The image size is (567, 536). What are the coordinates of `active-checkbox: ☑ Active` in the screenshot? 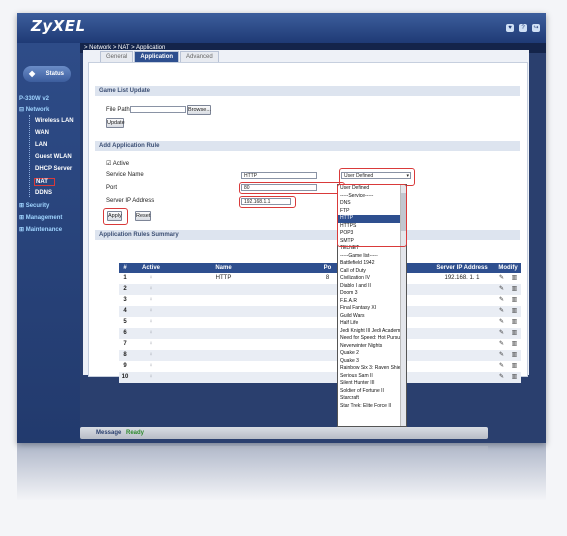 It's located at (117, 163).